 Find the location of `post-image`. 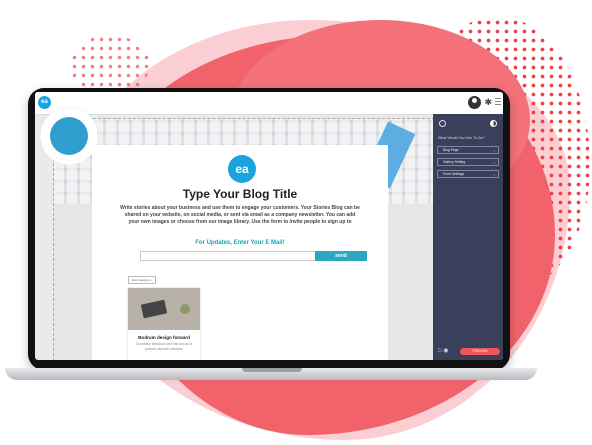

post-image is located at coordinates (164, 309).